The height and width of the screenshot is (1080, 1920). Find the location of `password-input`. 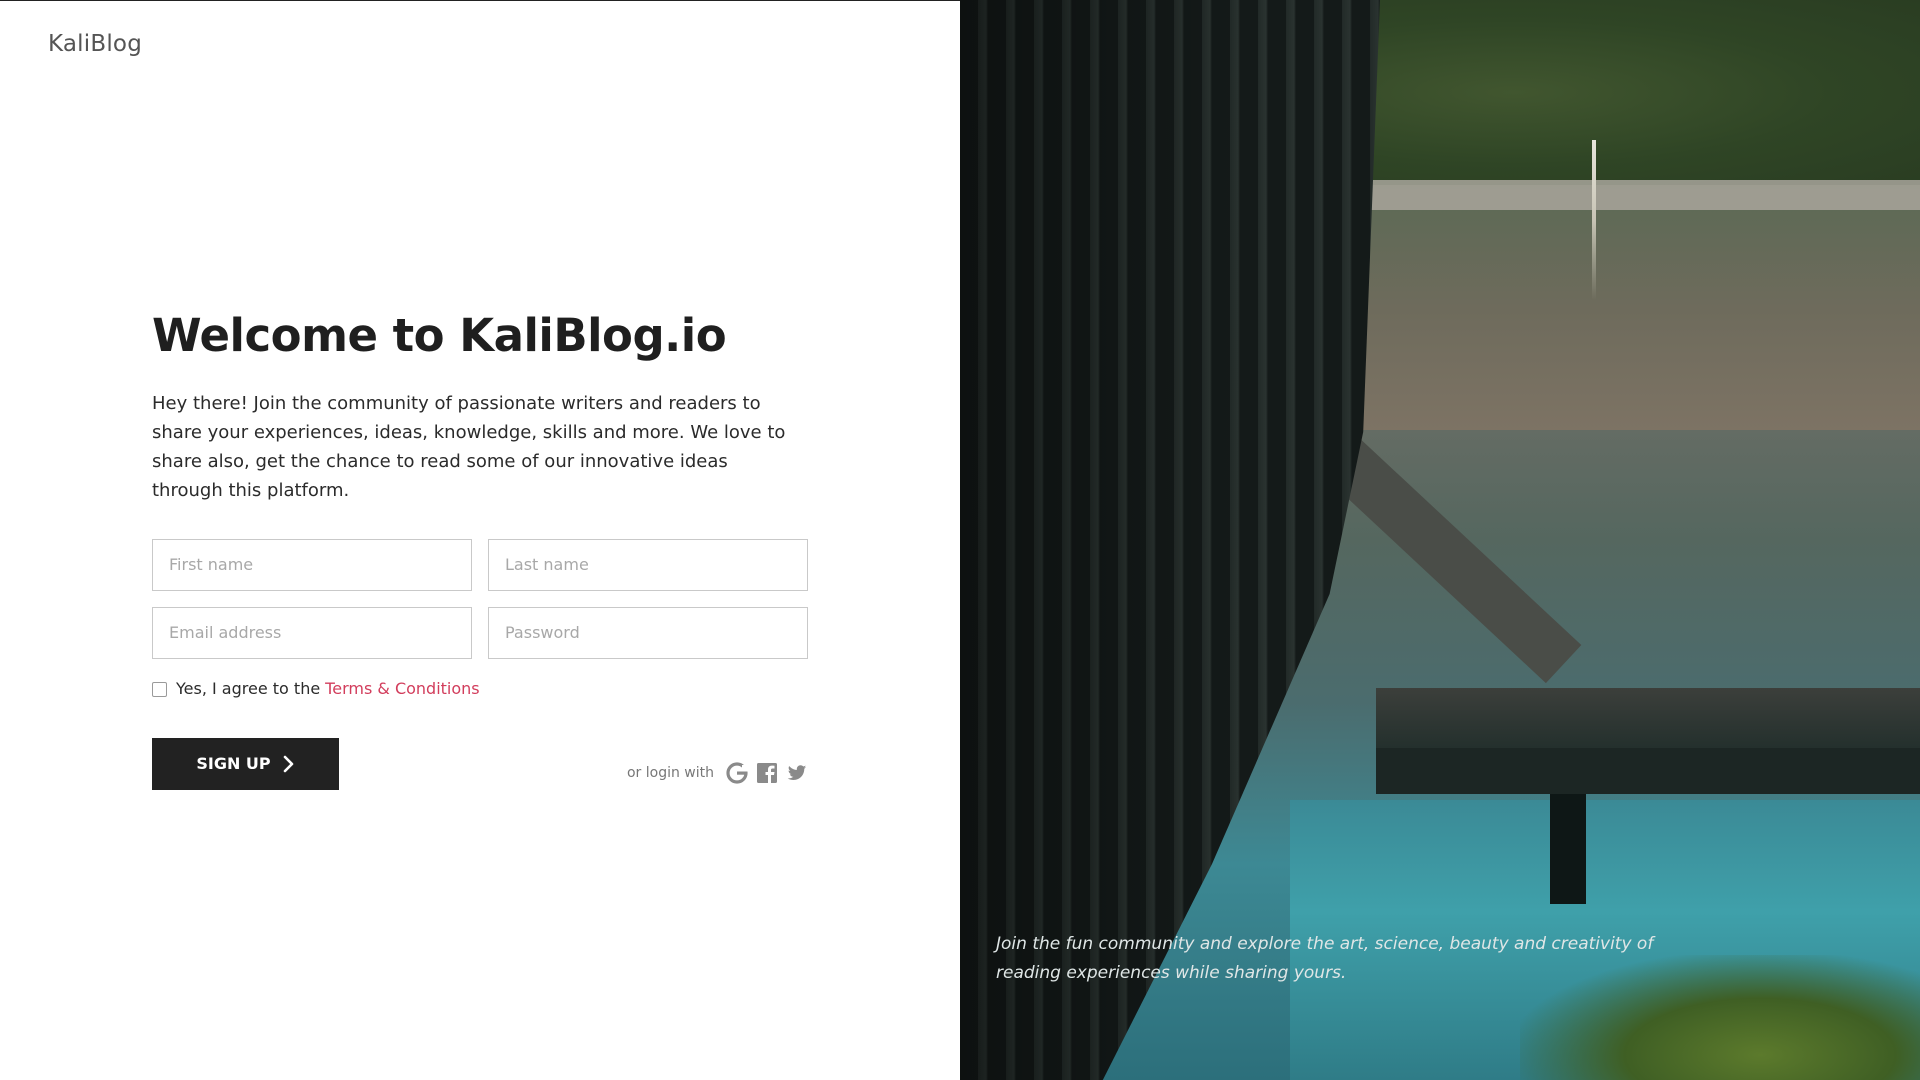

password-input is located at coordinates (648, 632).